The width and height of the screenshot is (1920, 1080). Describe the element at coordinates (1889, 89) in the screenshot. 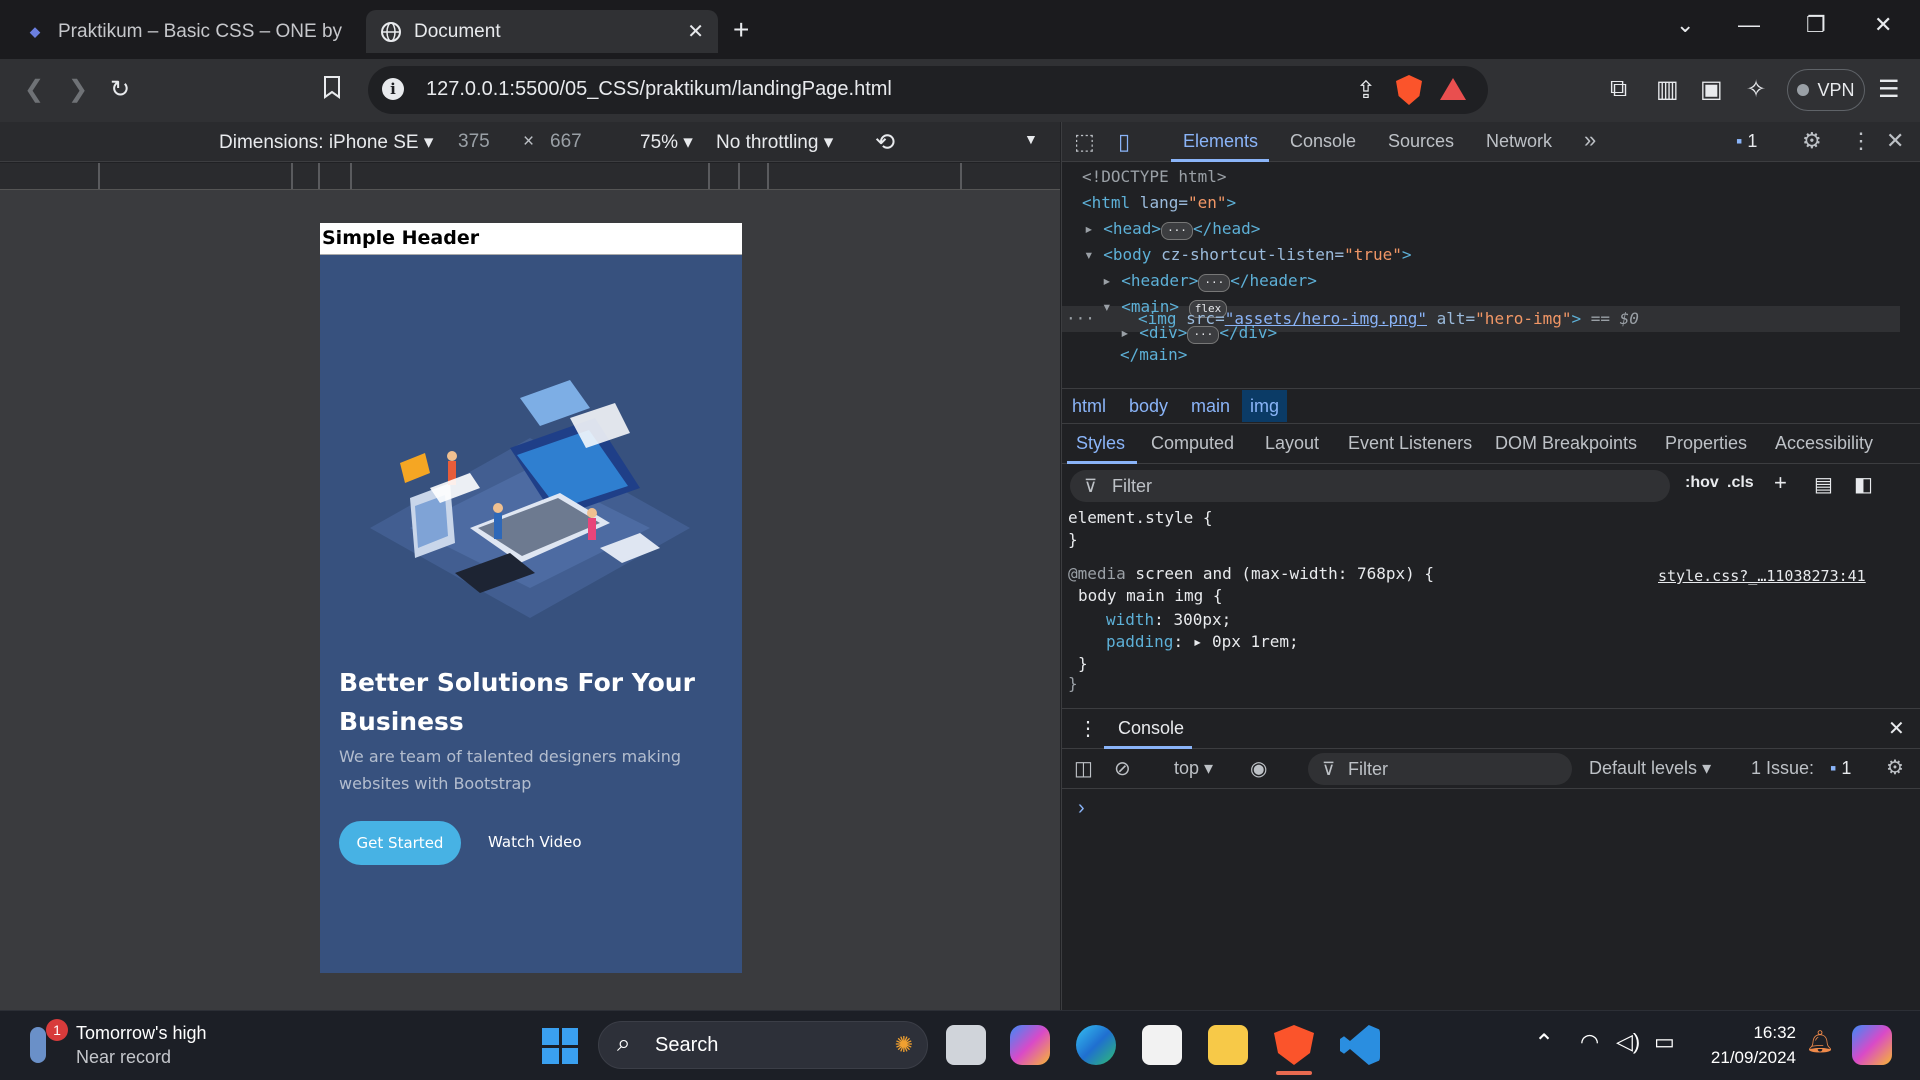

I see `menu-icon: ☰` at that location.